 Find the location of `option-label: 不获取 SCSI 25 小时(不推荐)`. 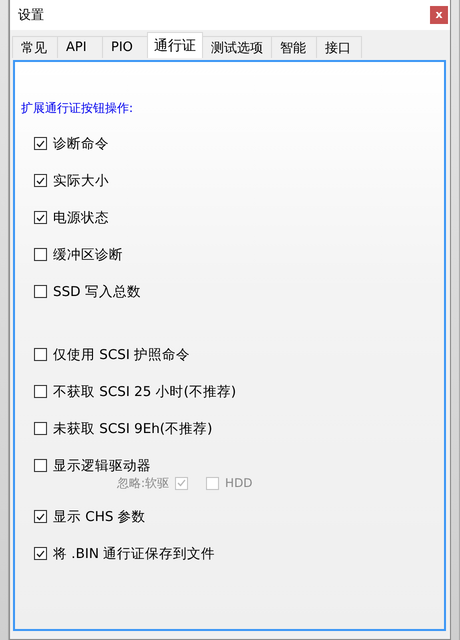

option-label: 不获取 SCSI 25 小时(不推荐) is located at coordinates (144, 391).